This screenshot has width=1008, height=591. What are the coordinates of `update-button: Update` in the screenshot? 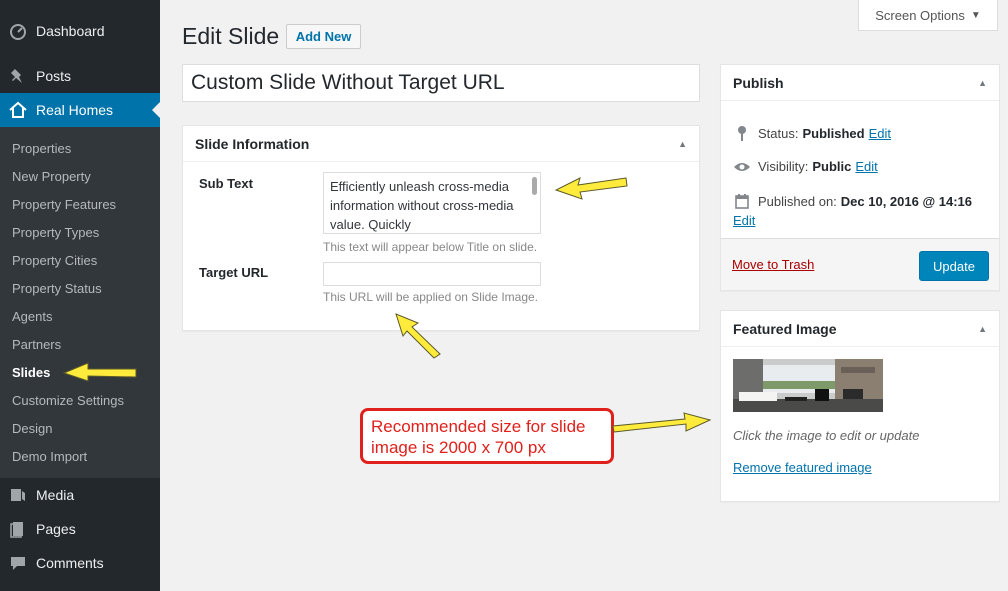 It's located at (954, 266).